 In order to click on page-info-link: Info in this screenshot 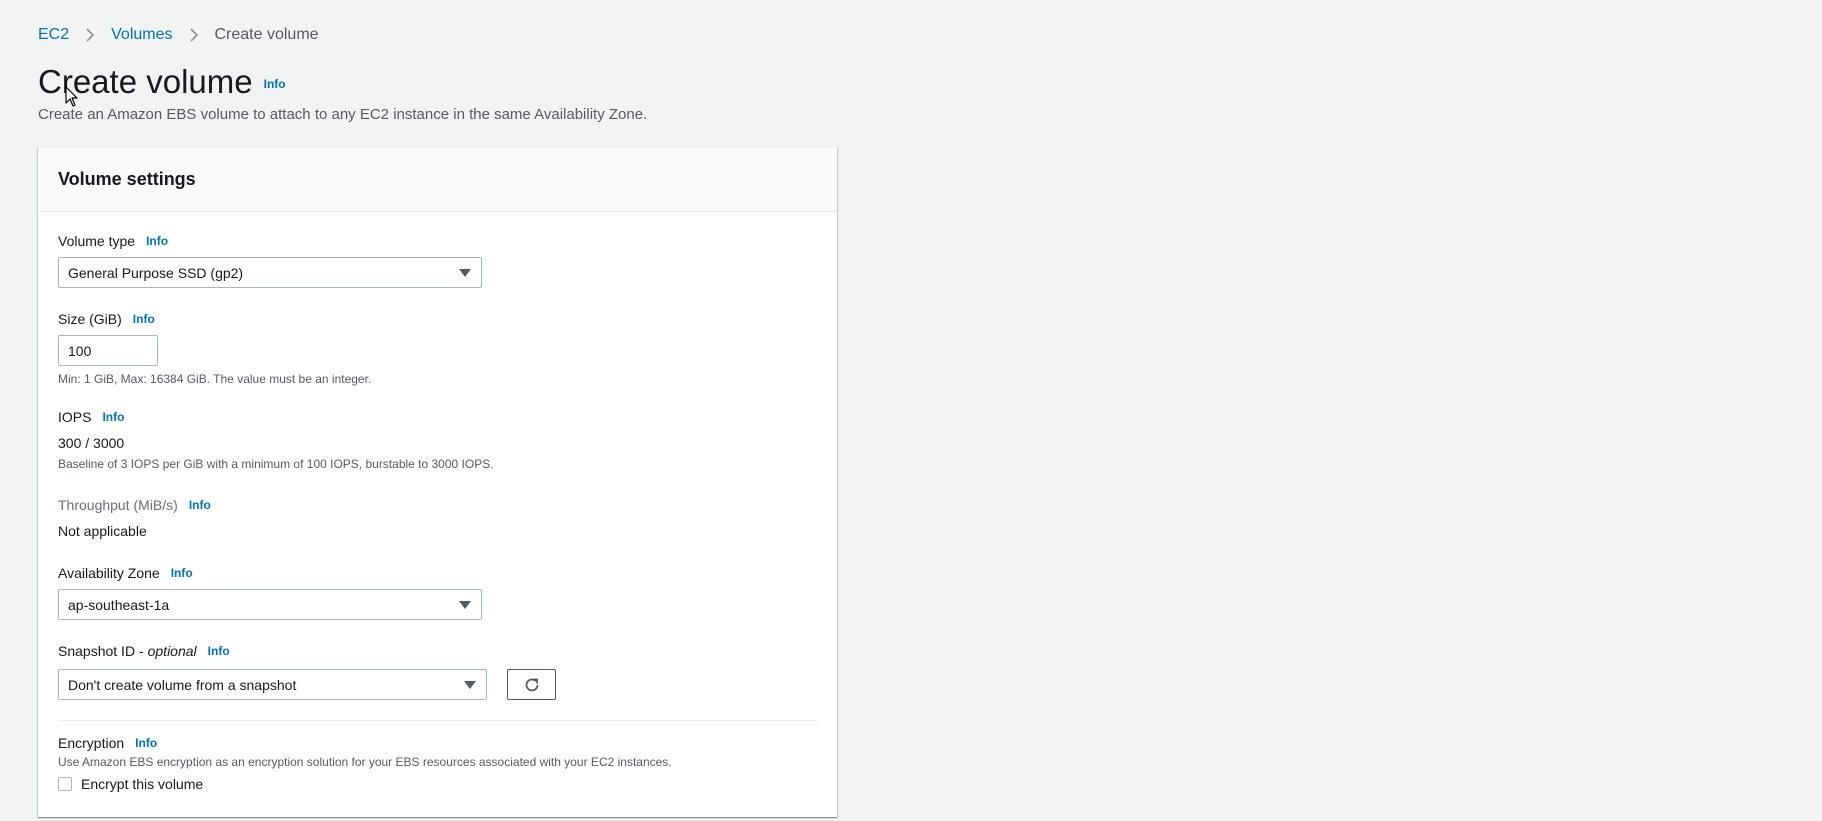, I will do `click(275, 84)`.